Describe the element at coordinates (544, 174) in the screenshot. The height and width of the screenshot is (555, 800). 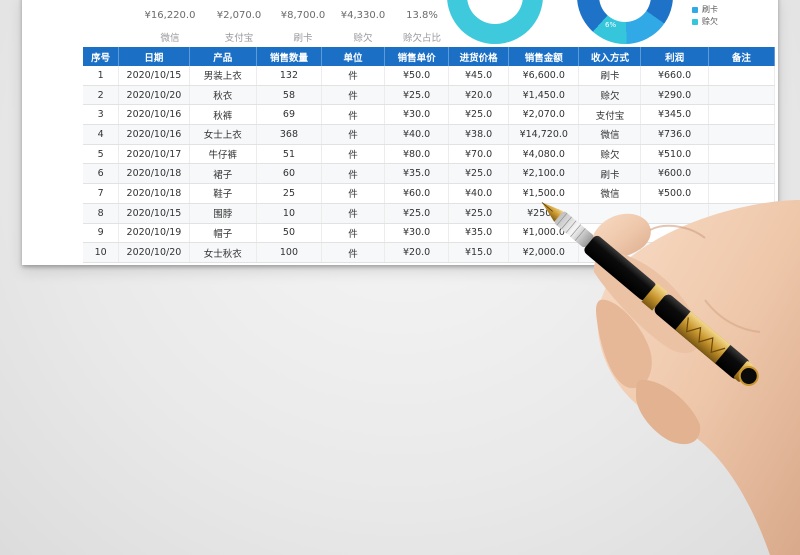
I see `cell-amount: ¥2,100.0` at that location.